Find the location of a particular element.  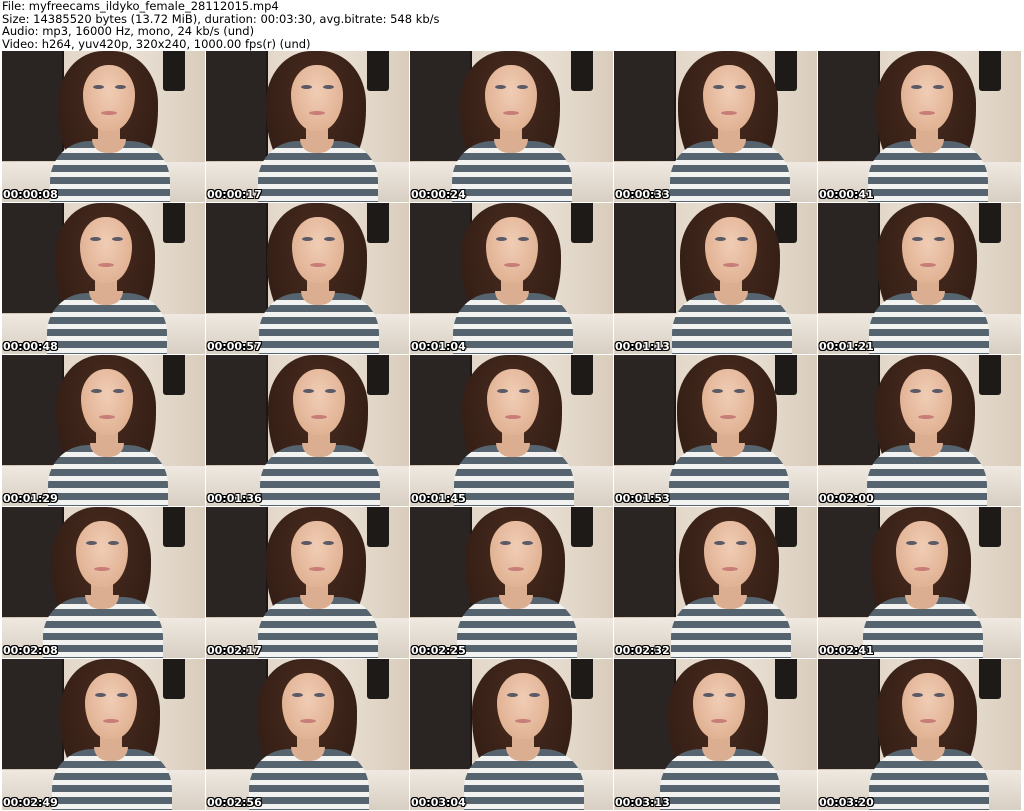

video-frame-thumbnail: 00:01:29 is located at coordinates (103, 430).